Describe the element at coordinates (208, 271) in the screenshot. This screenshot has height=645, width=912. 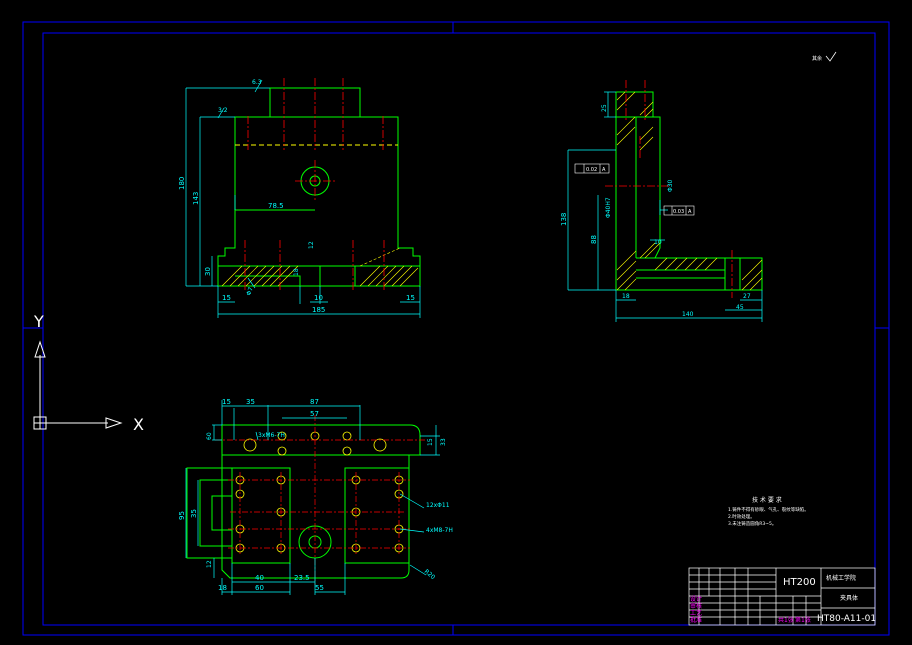
I see `dim-base-height: 30` at that location.